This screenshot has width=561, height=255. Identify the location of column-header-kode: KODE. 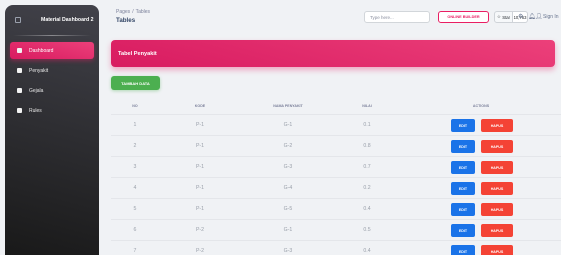
(200, 106).